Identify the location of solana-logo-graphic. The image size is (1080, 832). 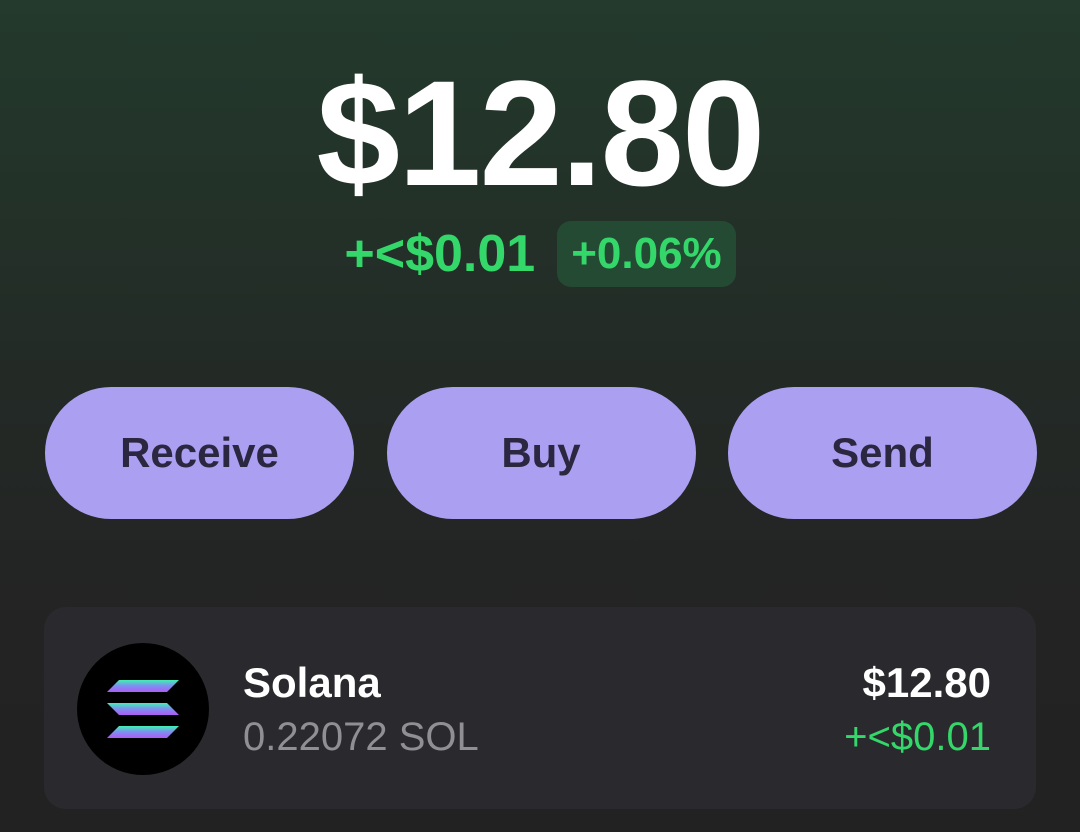
(143, 709).